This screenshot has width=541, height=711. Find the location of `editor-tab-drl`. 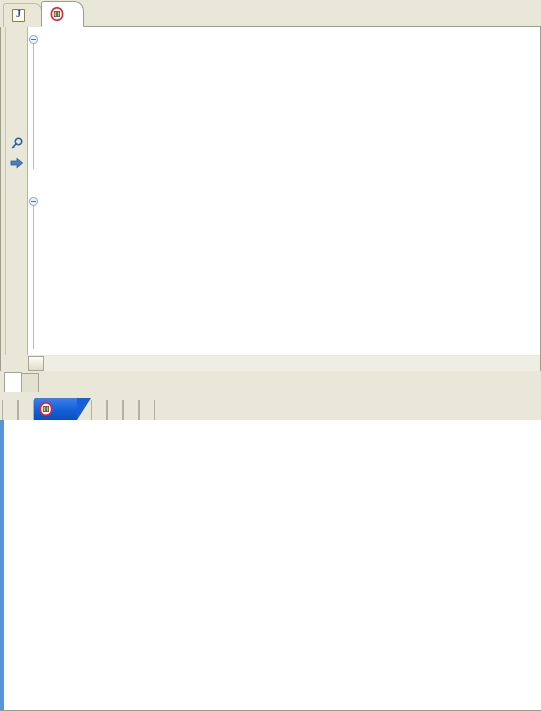

editor-tab-drl is located at coordinates (62, 14).